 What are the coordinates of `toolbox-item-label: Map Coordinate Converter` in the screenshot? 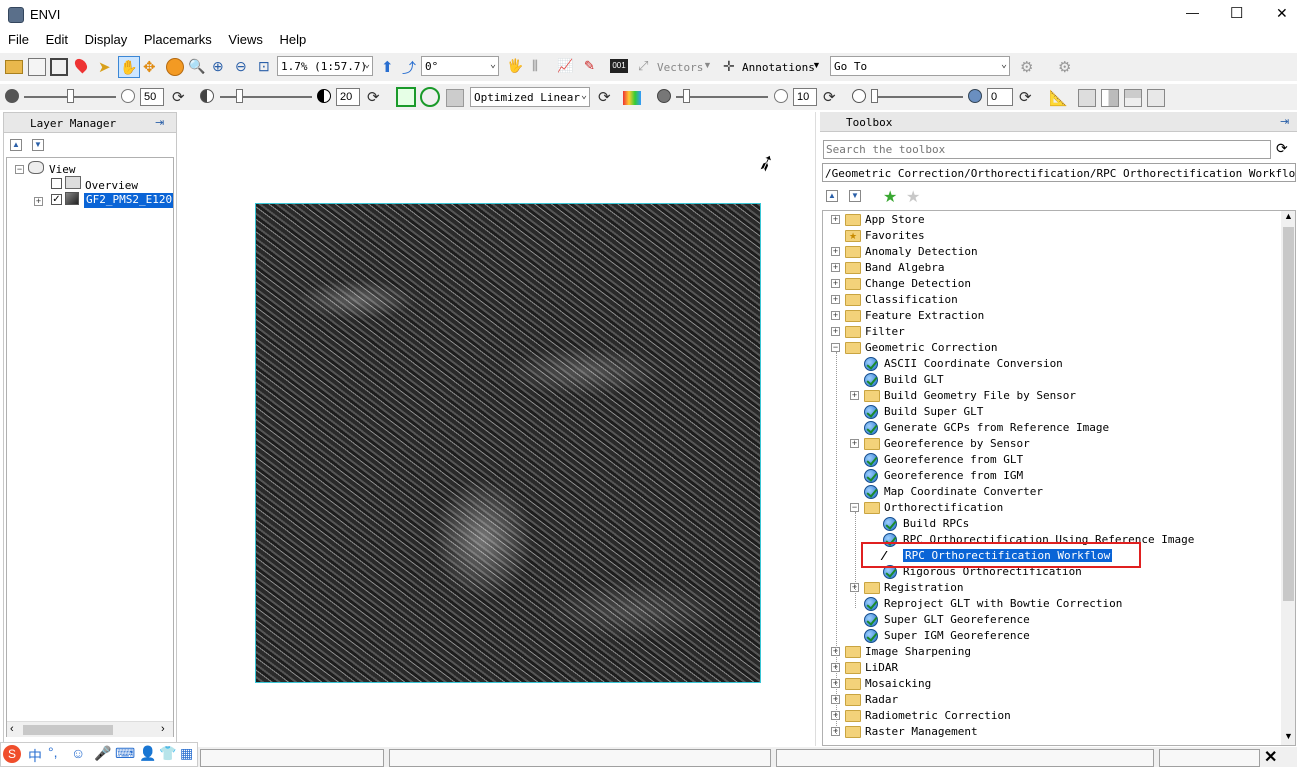 It's located at (963, 491).